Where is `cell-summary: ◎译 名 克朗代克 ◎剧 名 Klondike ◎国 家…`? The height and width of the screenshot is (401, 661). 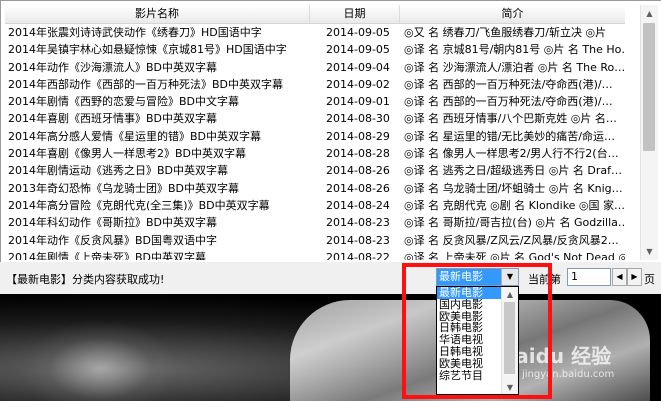 cell-summary: ◎译 名 克朗代克 ◎剧 名 Klondike ◎国 家… is located at coordinates (514, 205).